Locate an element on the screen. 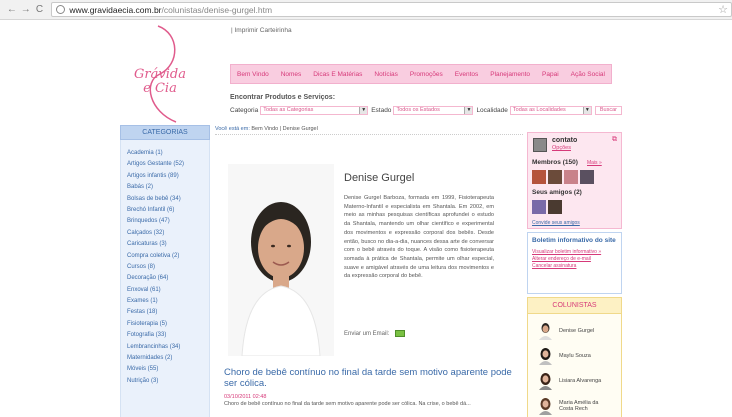 This screenshot has height=417, width=732. nav-item-nomes: Nomes is located at coordinates (291, 74).